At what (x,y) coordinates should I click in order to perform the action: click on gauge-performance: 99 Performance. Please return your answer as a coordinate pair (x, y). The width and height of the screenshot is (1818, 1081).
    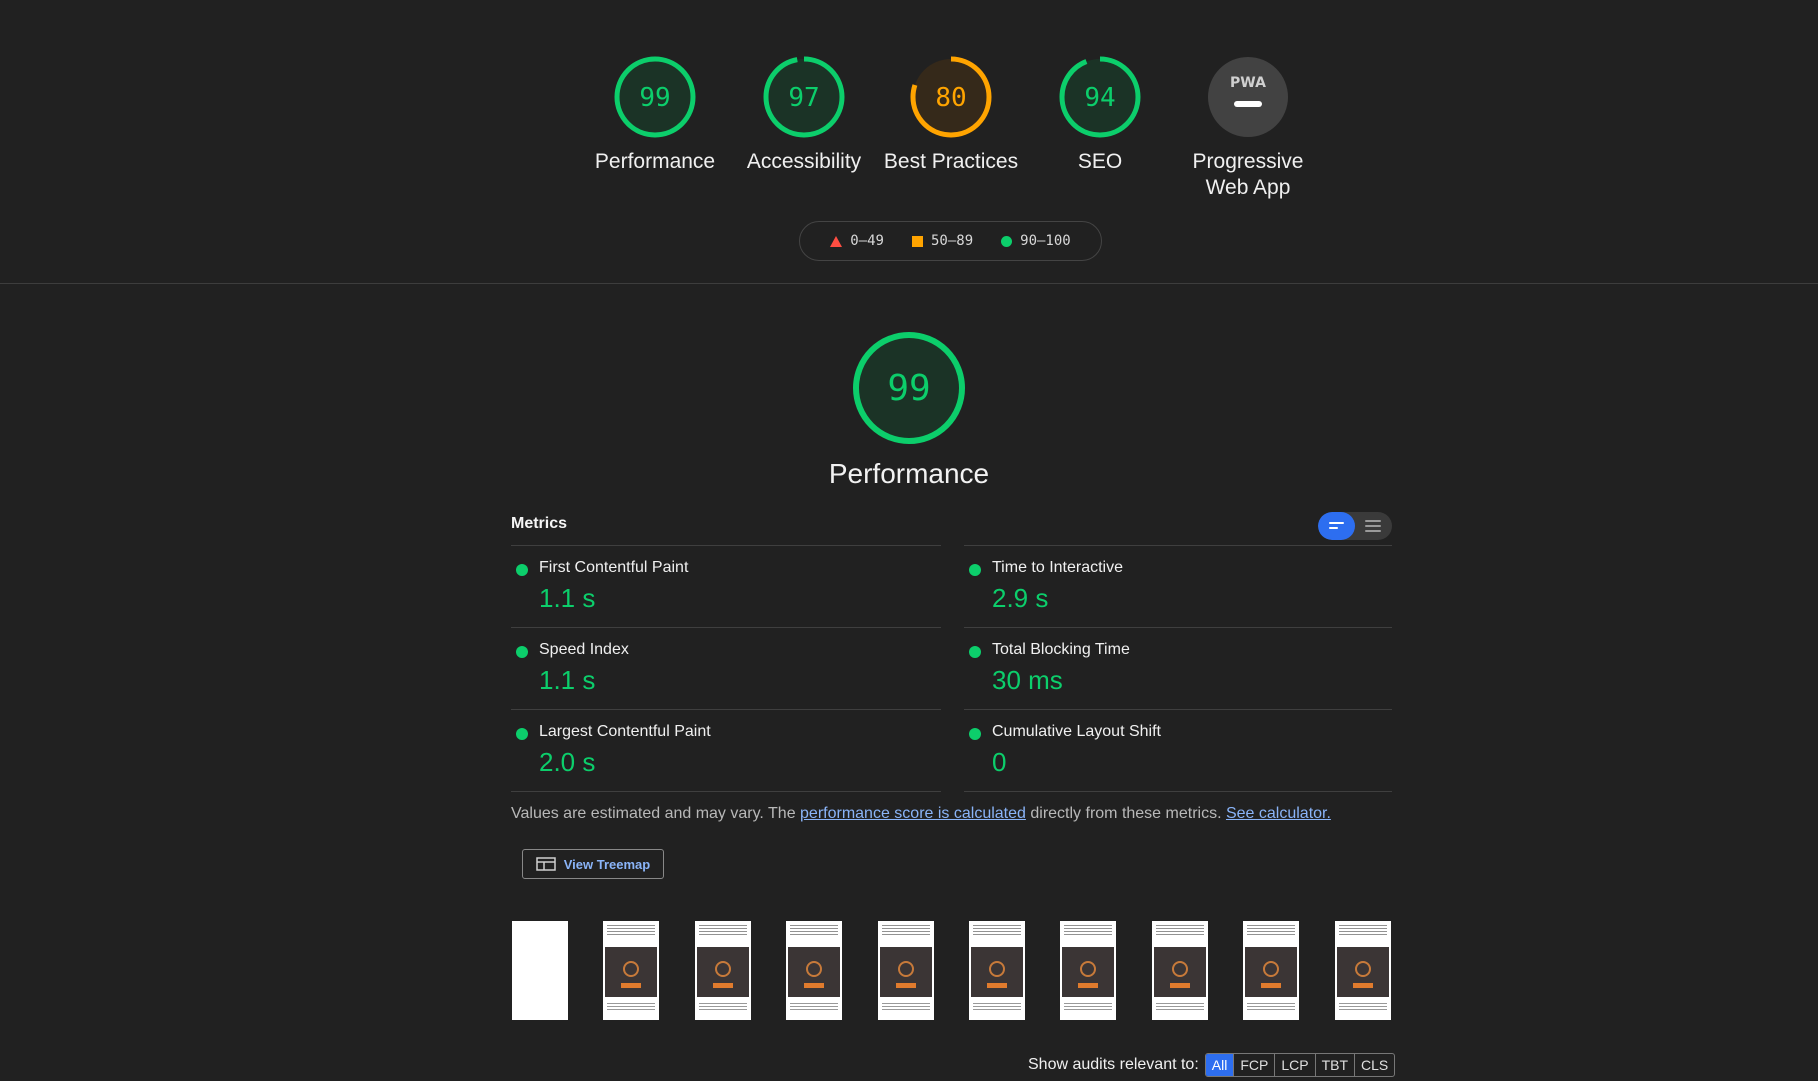
    Looking at the image, I should click on (655, 115).